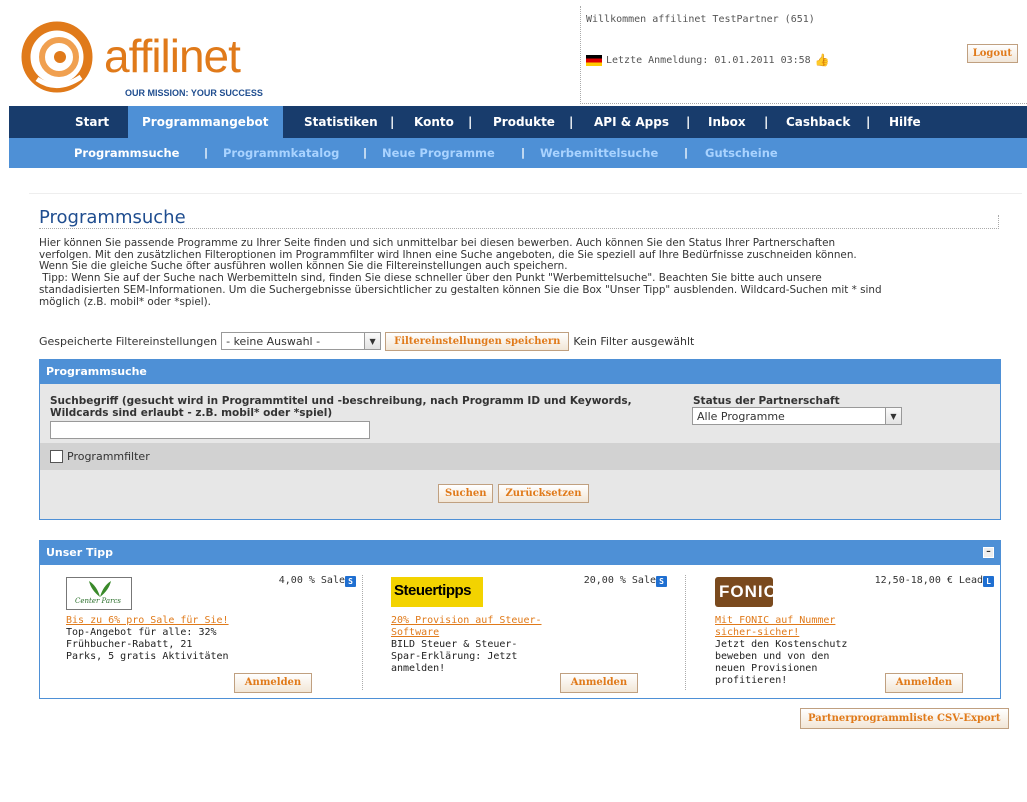 The width and height of the screenshot is (1027, 802). What do you see at coordinates (205, 122) in the screenshot?
I see `nav-programmangebot: Programmangebot` at bounding box center [205, 122].